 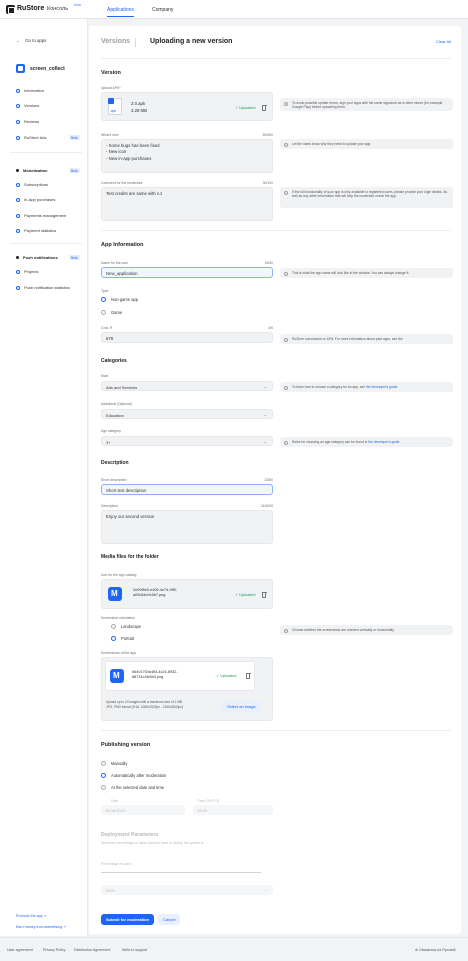 What do you see at coordinates (18, 40) in the screenshot?
I see `arrow-left-icon: ←` at bounding box center [18, 40].